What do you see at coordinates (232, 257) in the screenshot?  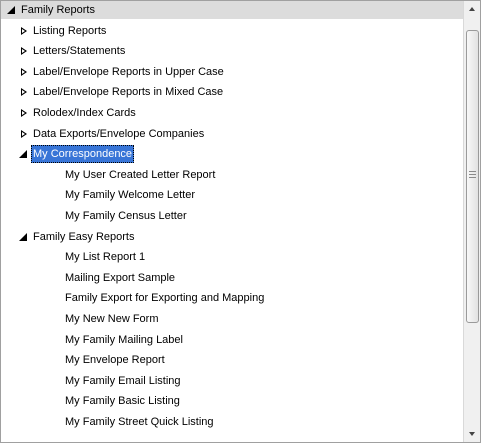 I see `tree-leaf-item: My List Report 1` at bounding box center [232, 257].